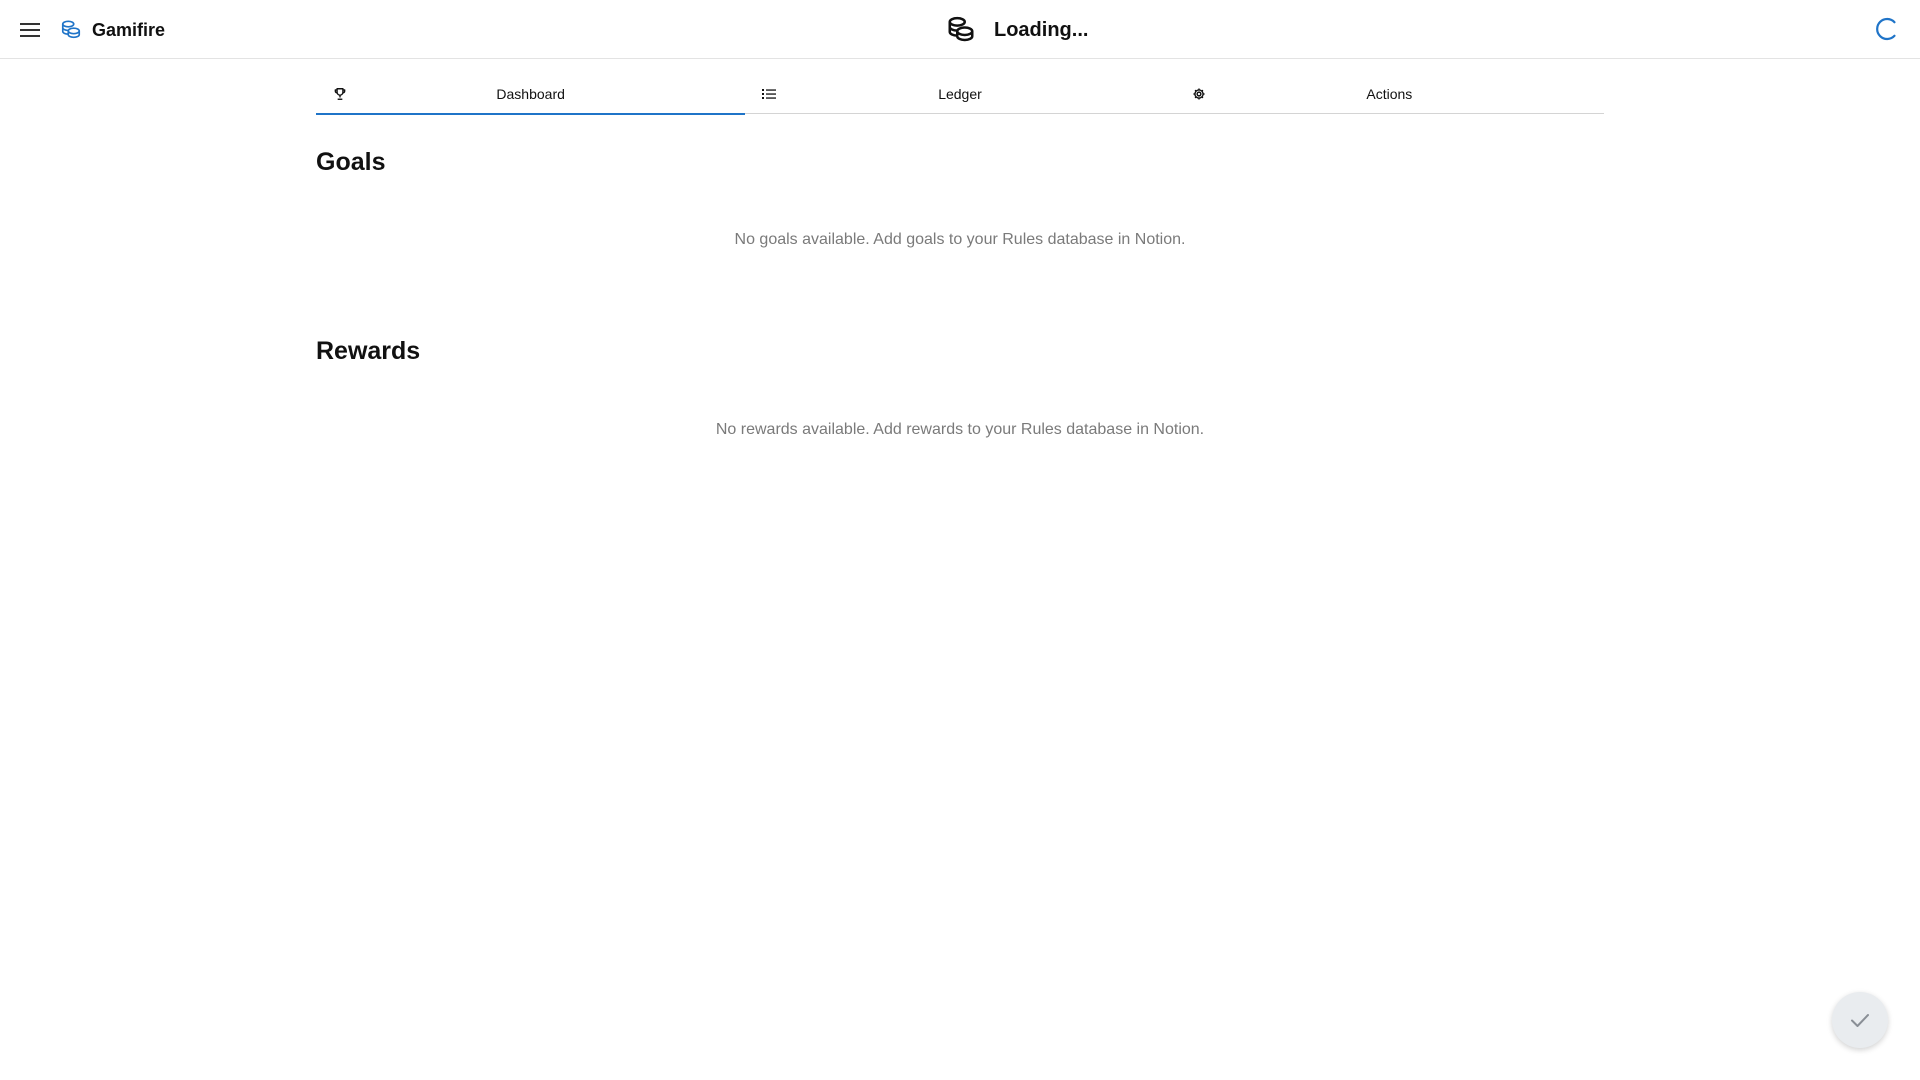 Image resolution: width=1920 pixels, height=1080 pixels. I want to click on tab-dashboard: Dashboard, so click(531, 94).